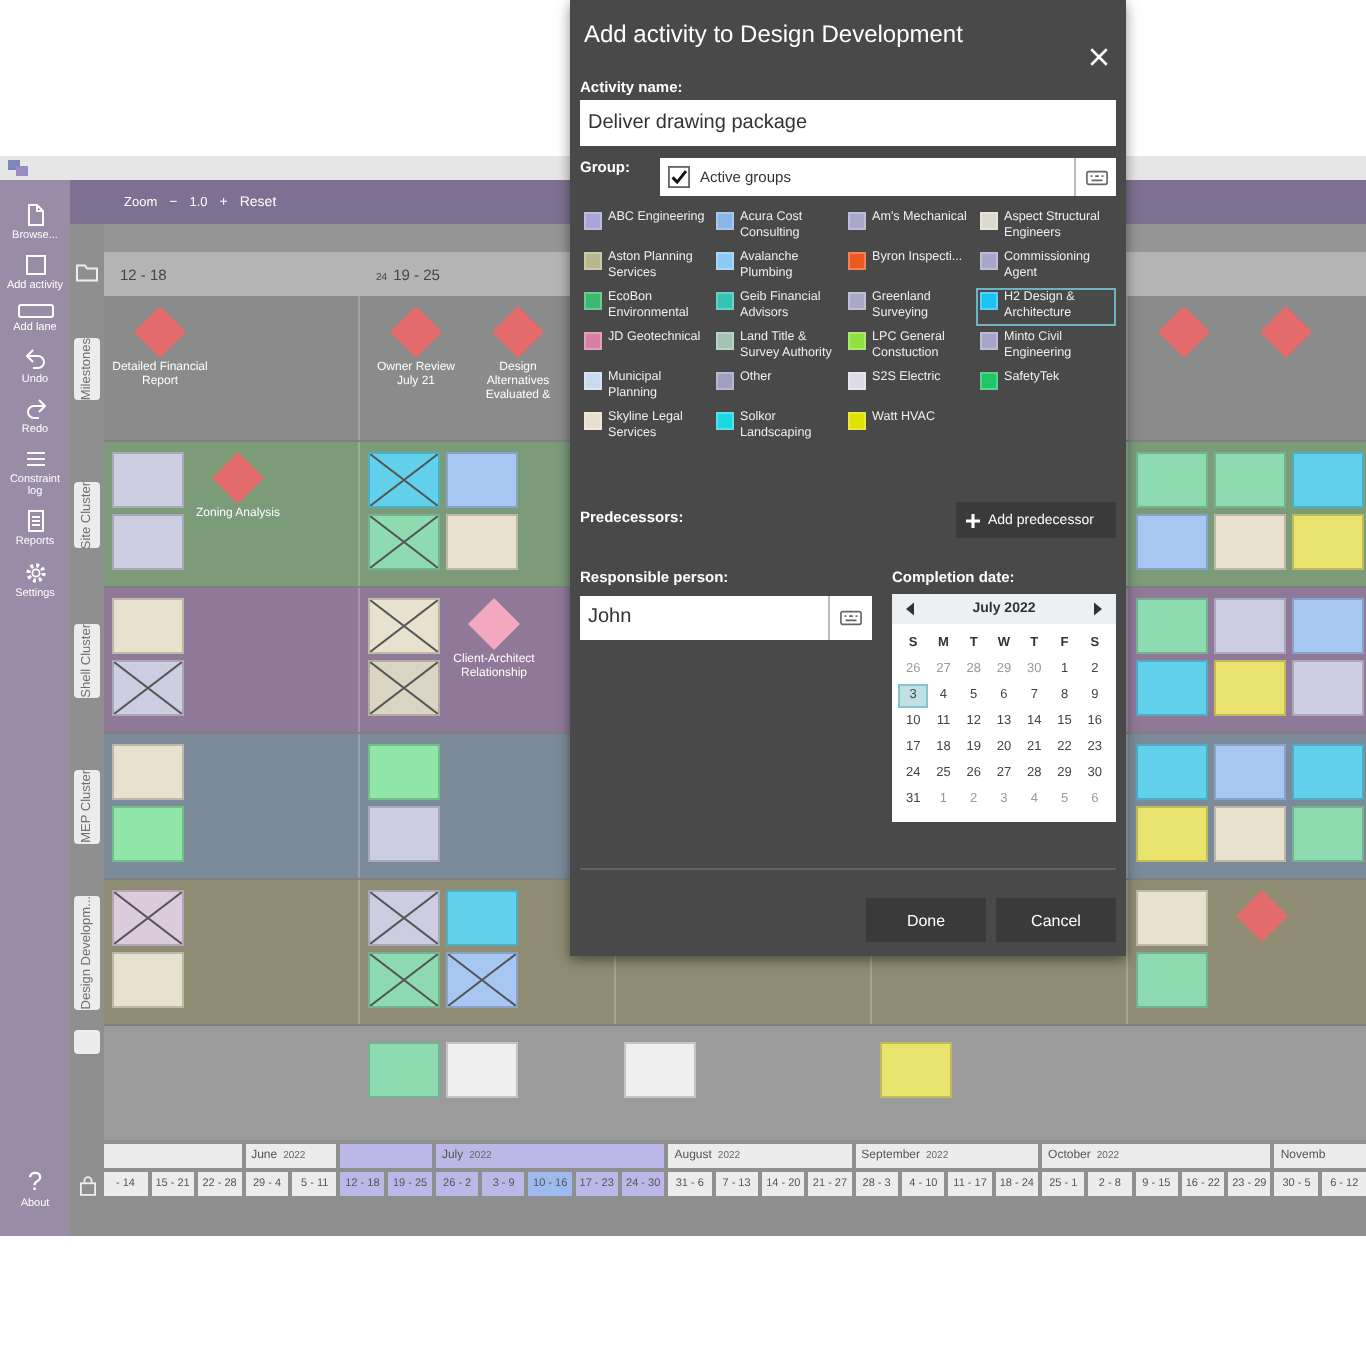 This screenshot has width=1366, height=1366. What do you see at coordinates (1098, 609) in the screenshot?
I see `caret-right-icon` at bounding box center [1098, 609].